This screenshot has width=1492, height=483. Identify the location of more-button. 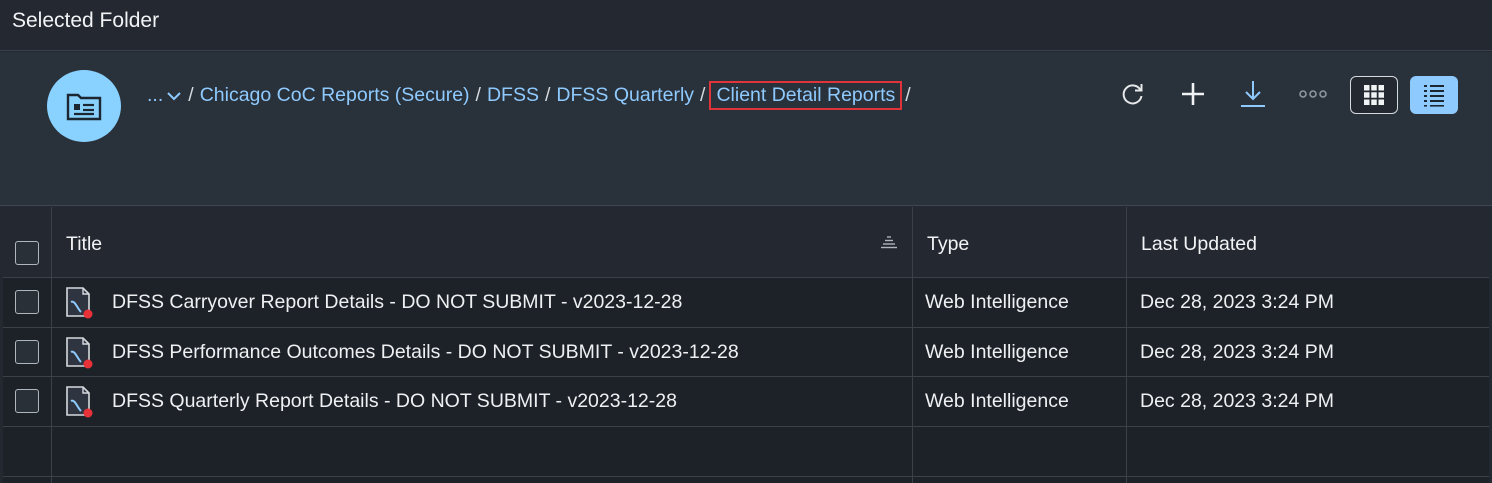
(1313, 94).